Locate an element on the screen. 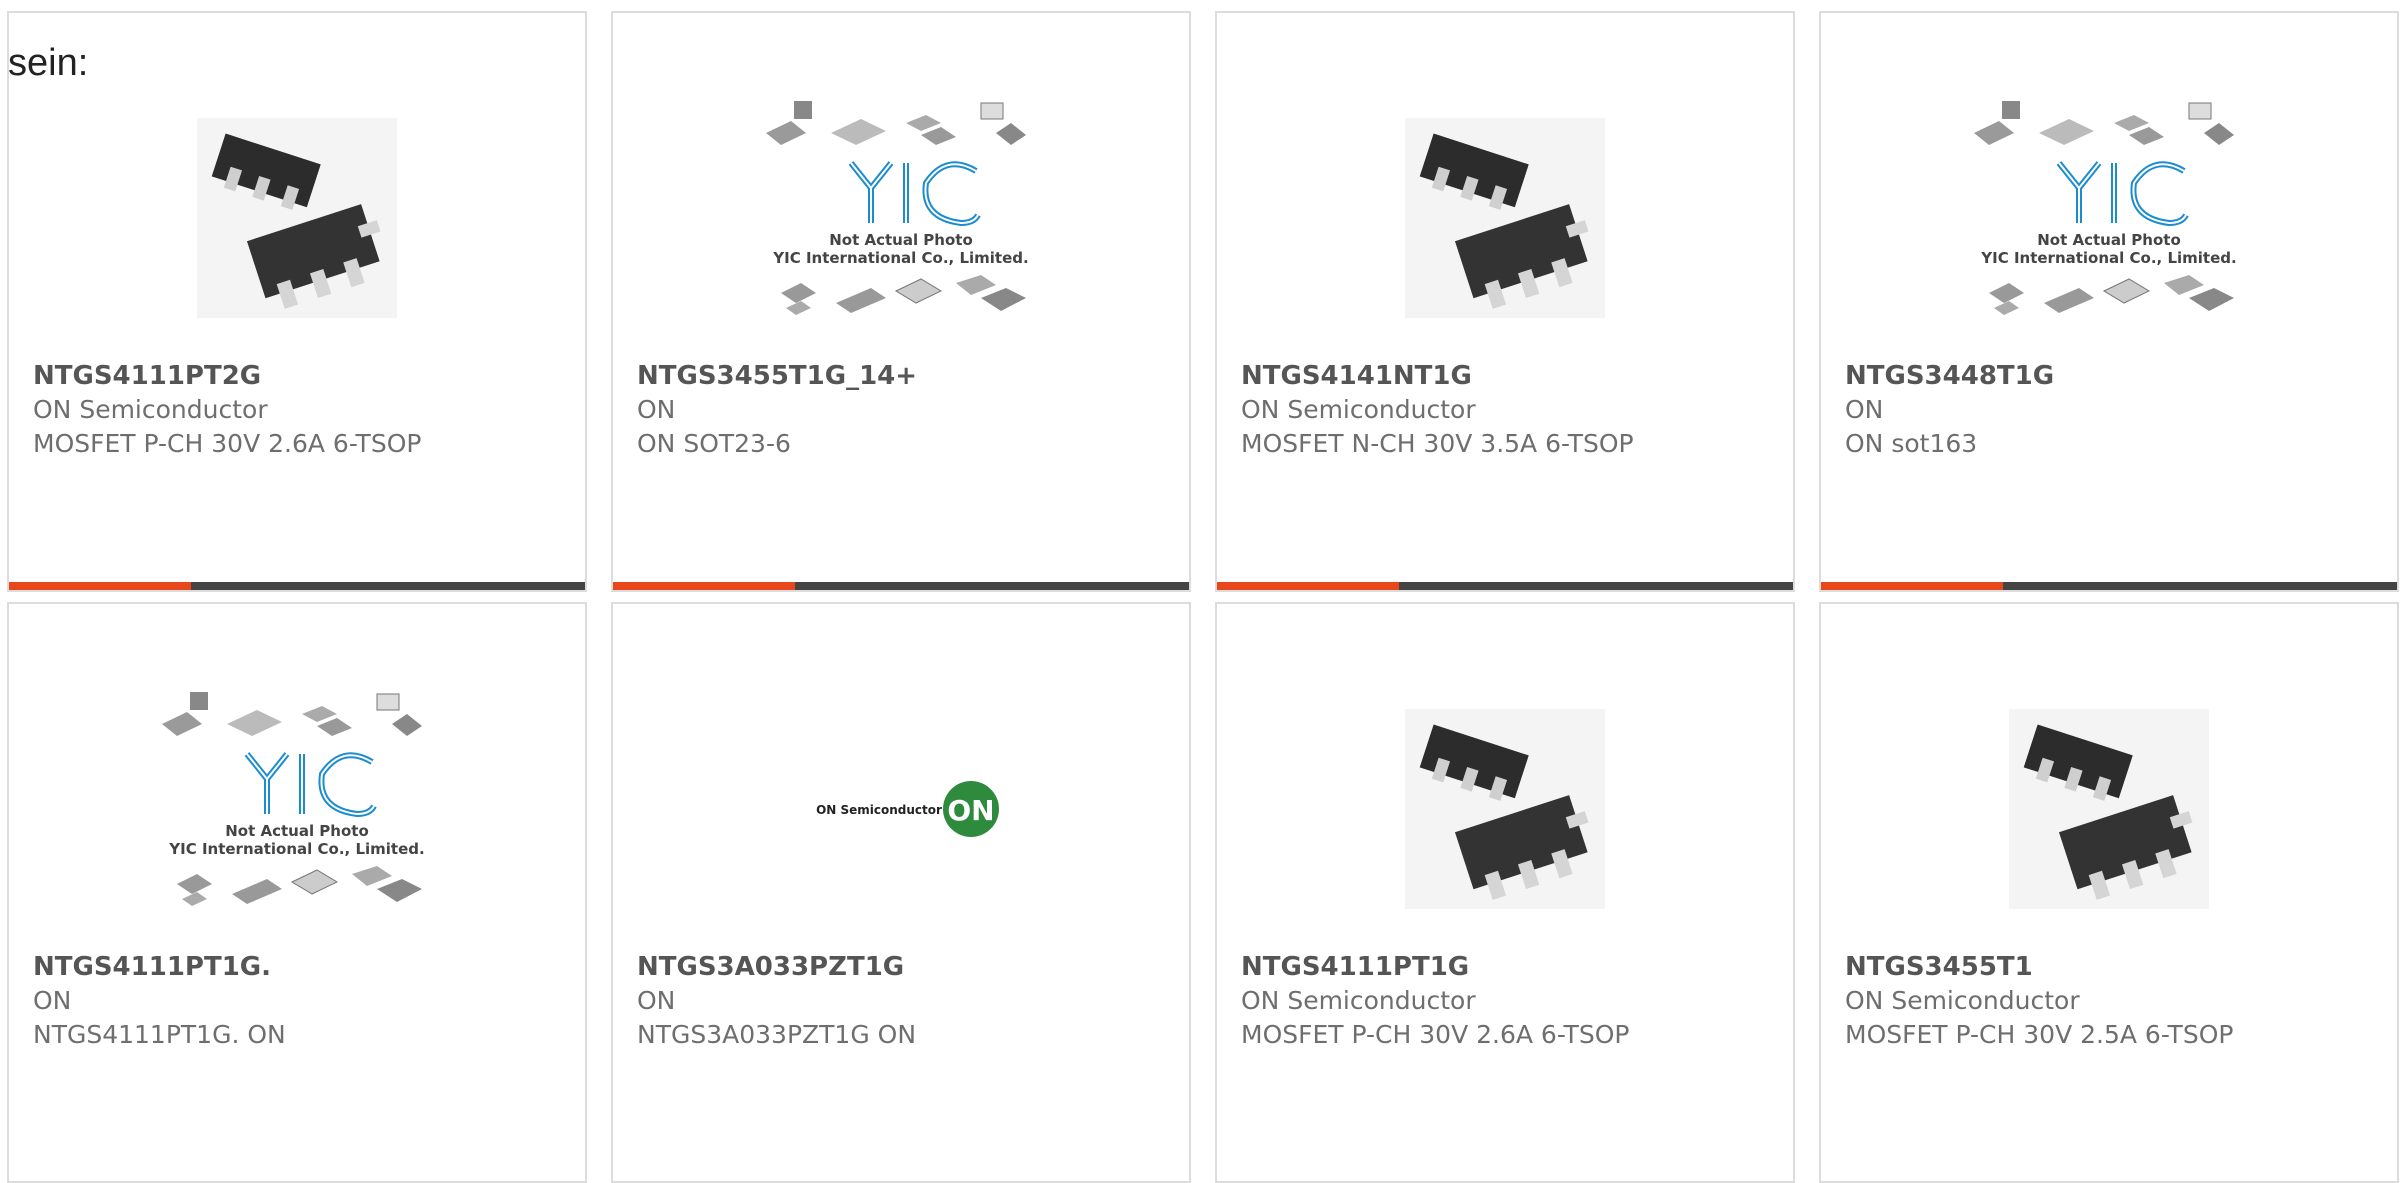 The image size is (2400, 1183). part-number: NTGS4111PT2G is located at coordinates (299, 376).